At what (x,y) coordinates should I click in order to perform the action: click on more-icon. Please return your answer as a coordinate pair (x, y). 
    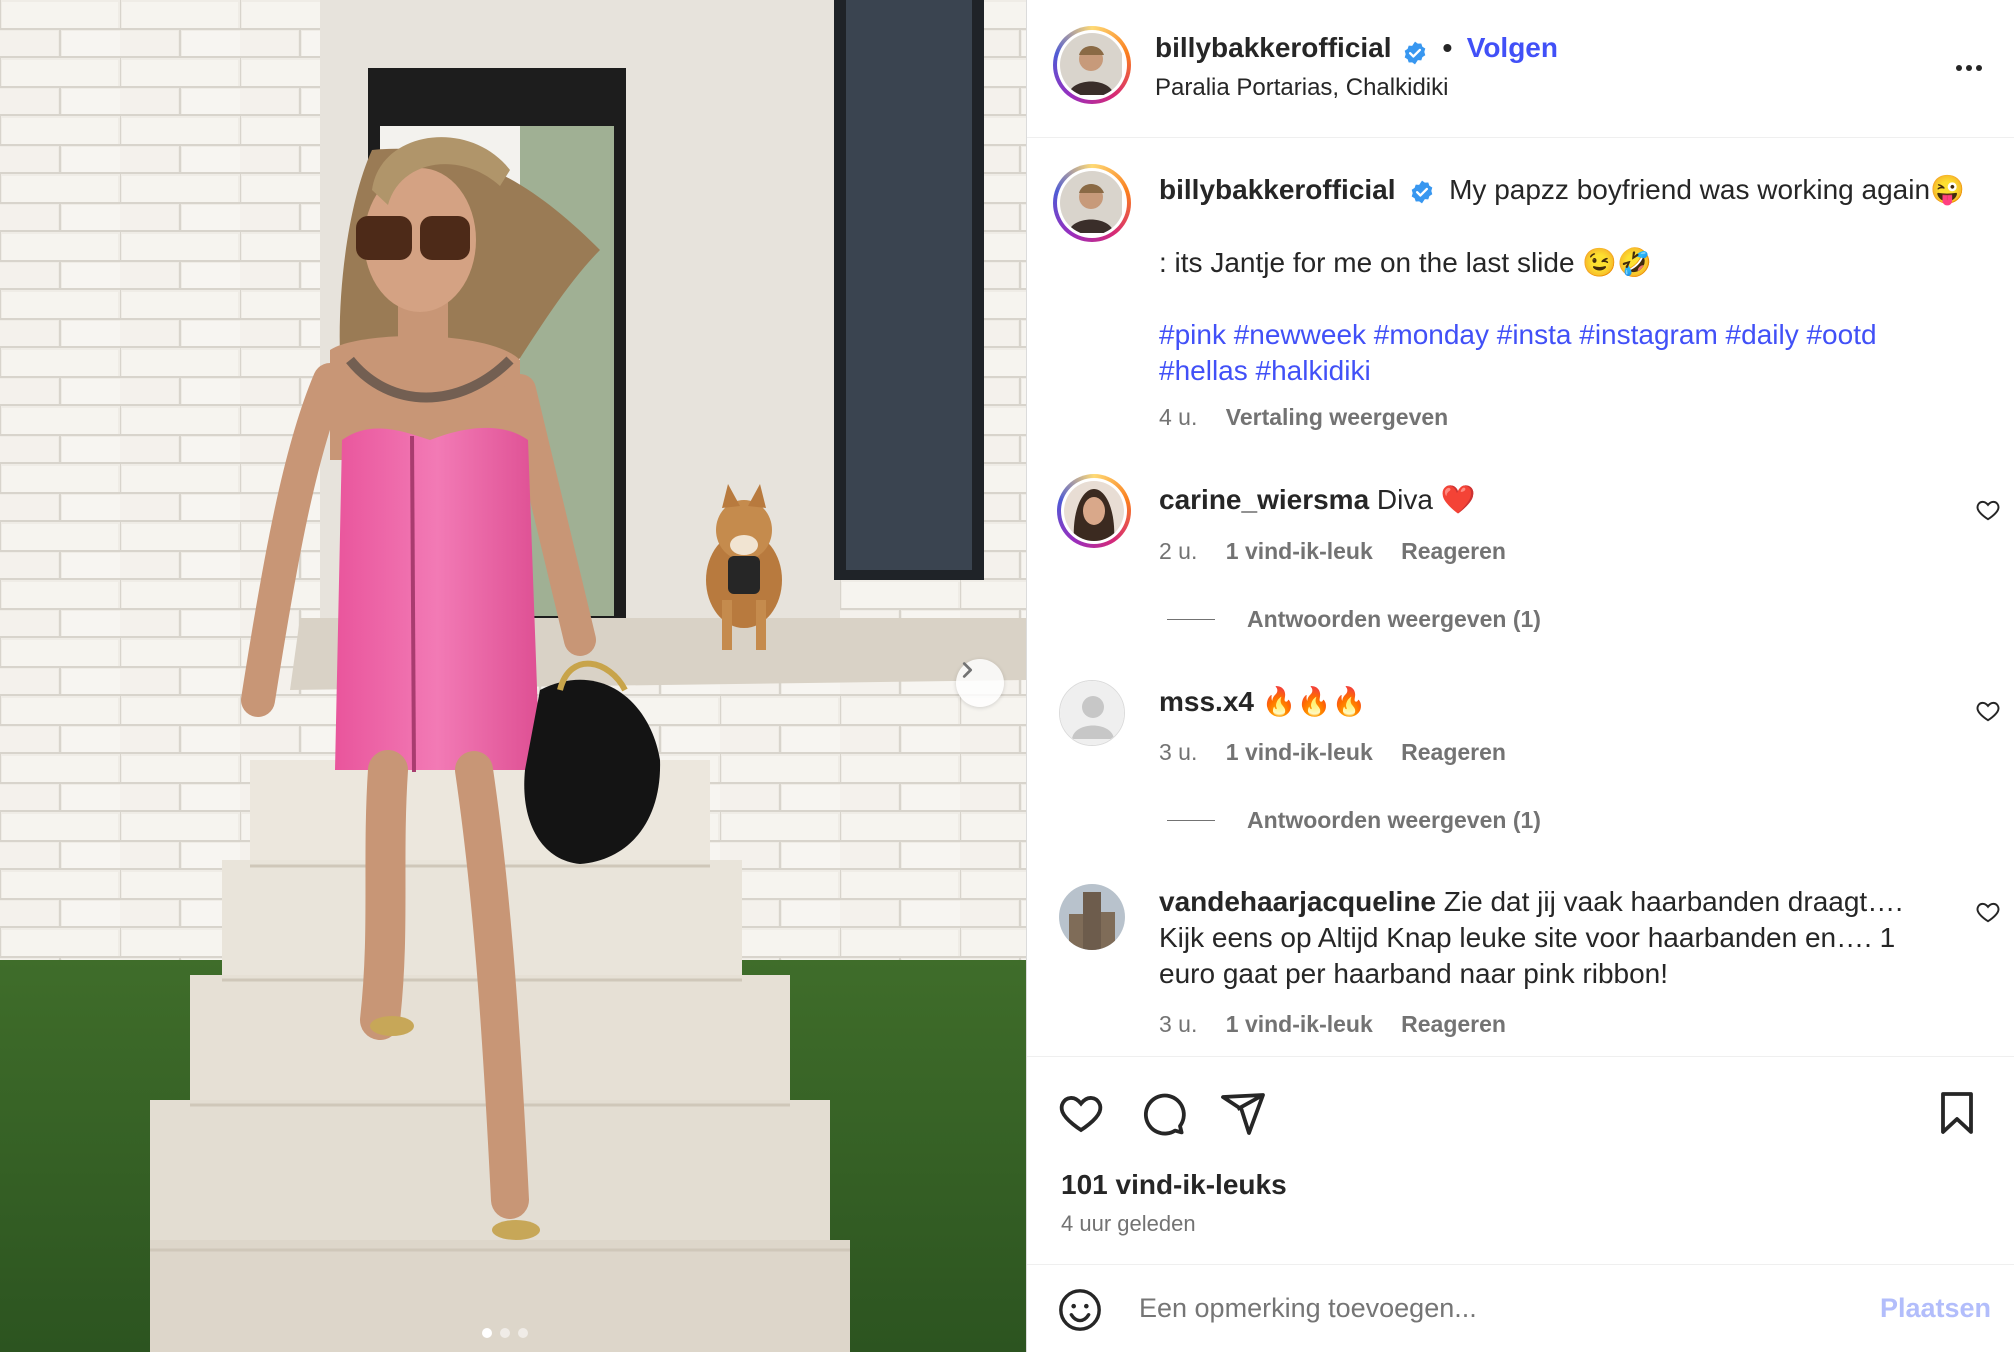
    Looking at the image, I should click on (1969, 68).